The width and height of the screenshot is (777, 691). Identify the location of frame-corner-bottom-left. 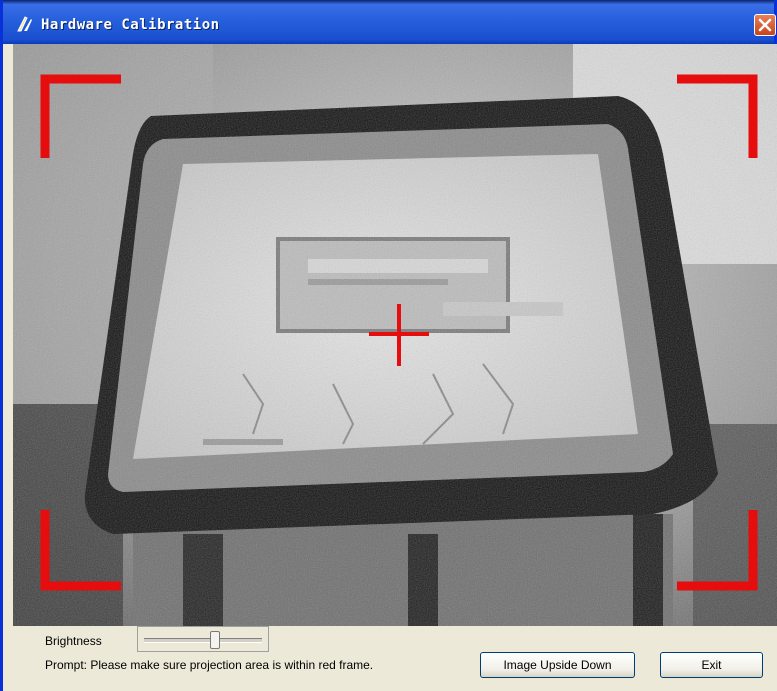
(80, 550).